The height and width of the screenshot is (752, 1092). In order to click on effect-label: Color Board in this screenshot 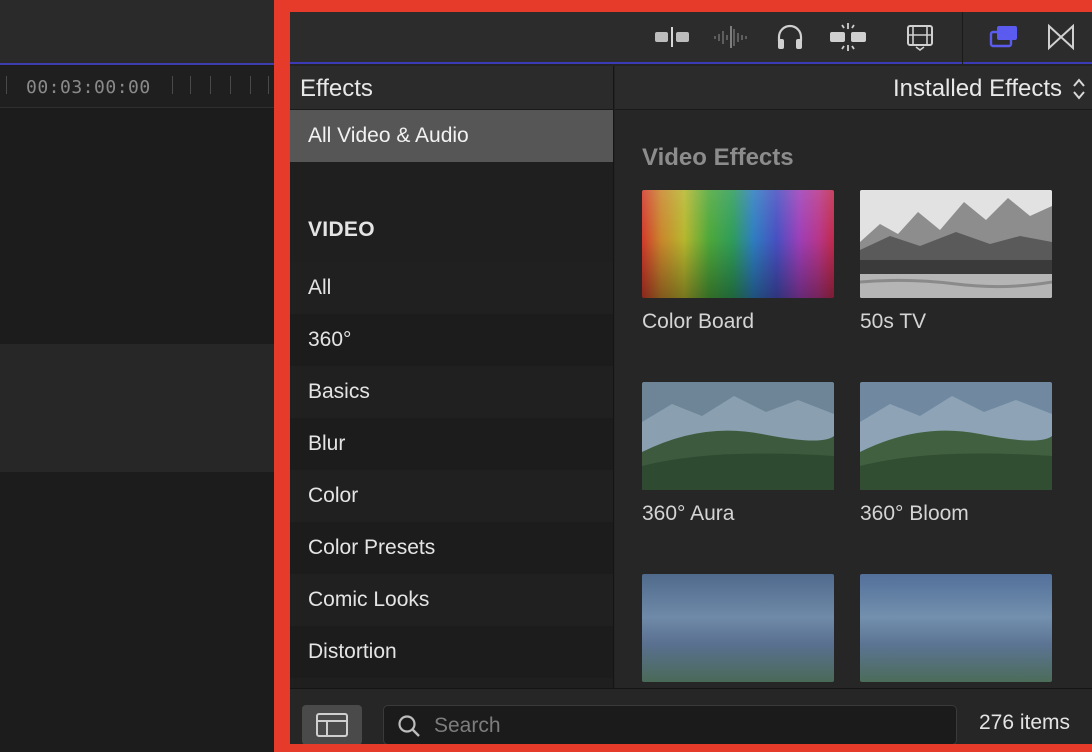, I will do `click(698, 321)`.